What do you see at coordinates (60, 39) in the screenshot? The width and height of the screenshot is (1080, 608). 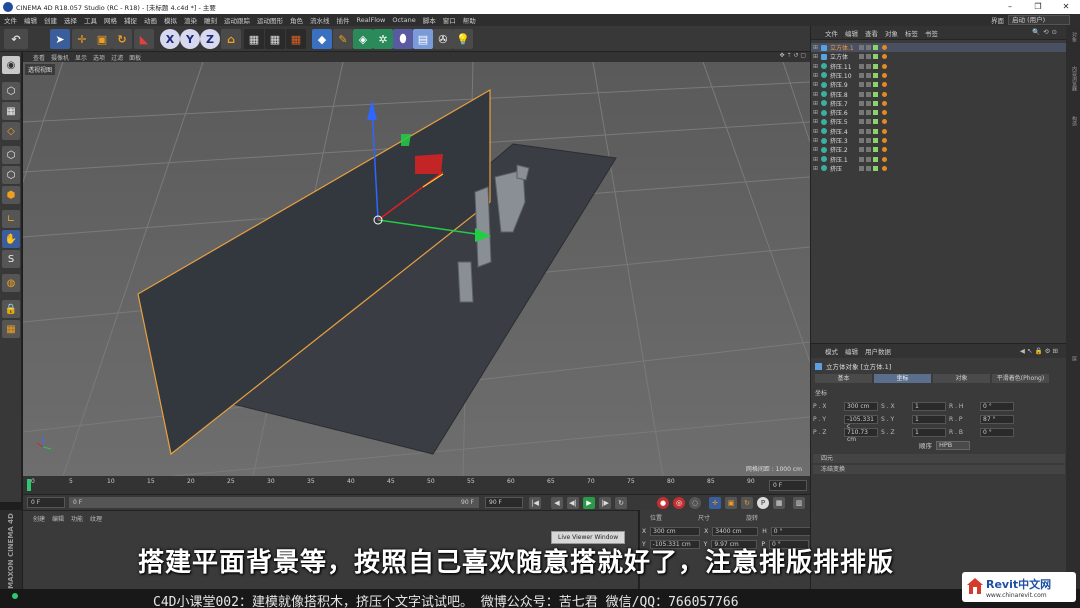 I see `select-arrow-icon: ➤` at bounding box center [60, 39].